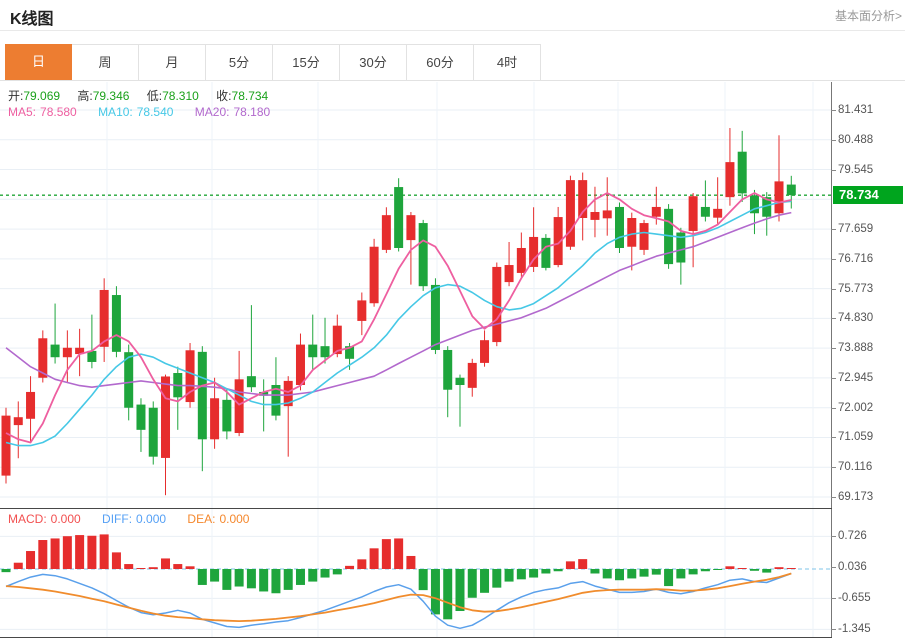 The height and width of the screenshot is (642, 905). What do you see at coordinates (306, 62) in the screenshot?
I see `tab-15min: 15分` at bounding box center [306, 62].